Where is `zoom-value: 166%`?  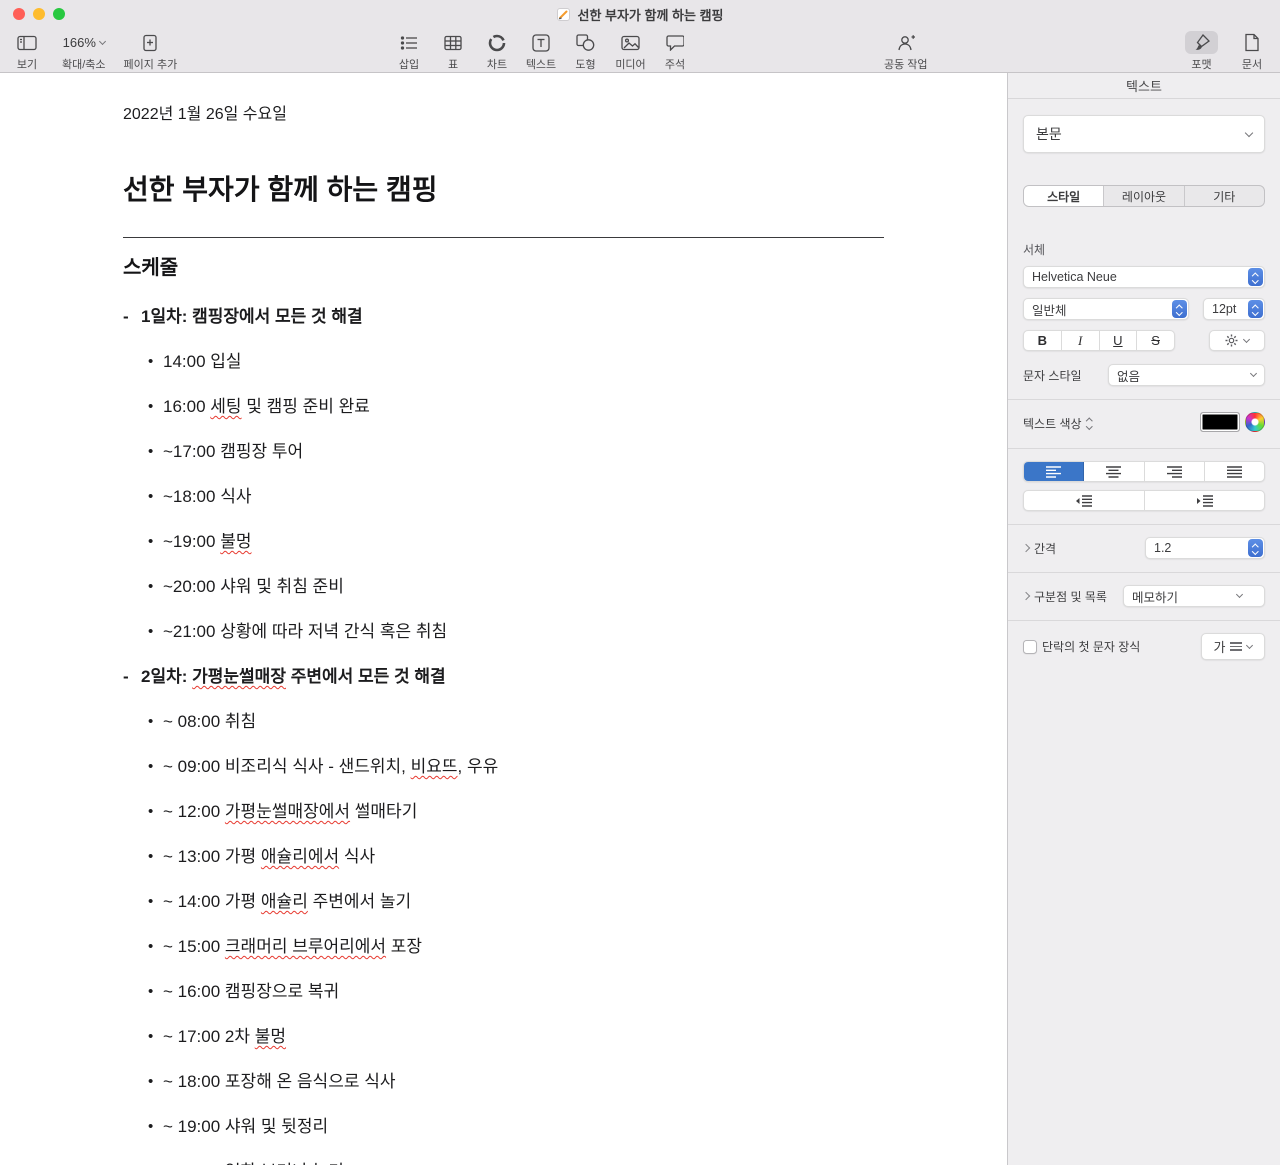
zoom-value: 166% is located at coordinates (84, 42).